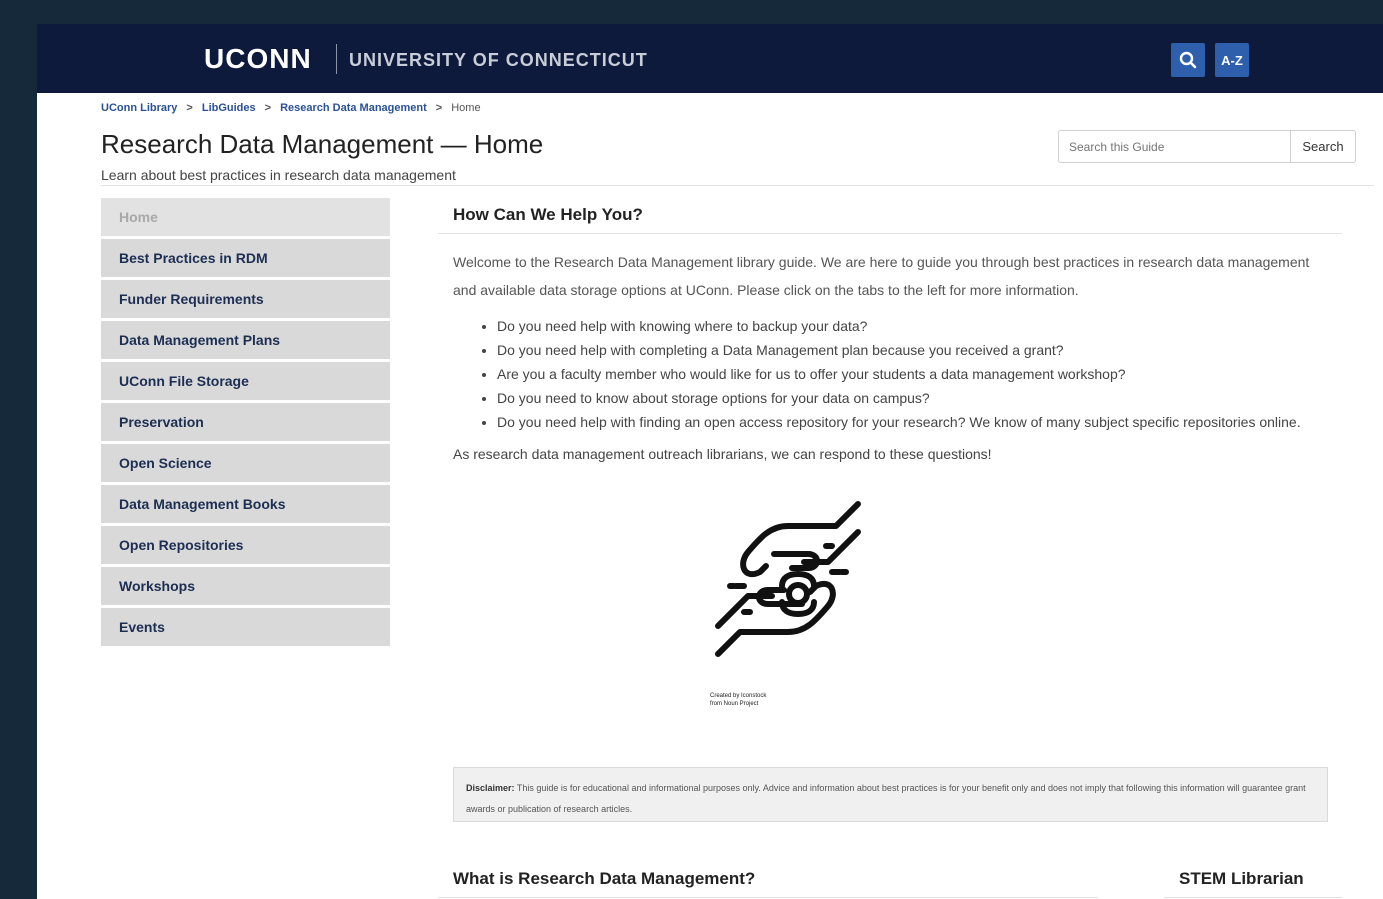 This screenshot has height=899, width=1383. Describe the element at coordinates (245, 504) in the screenshot. I see `sidebar-item-data-management-books: Data Management Books` at that location.